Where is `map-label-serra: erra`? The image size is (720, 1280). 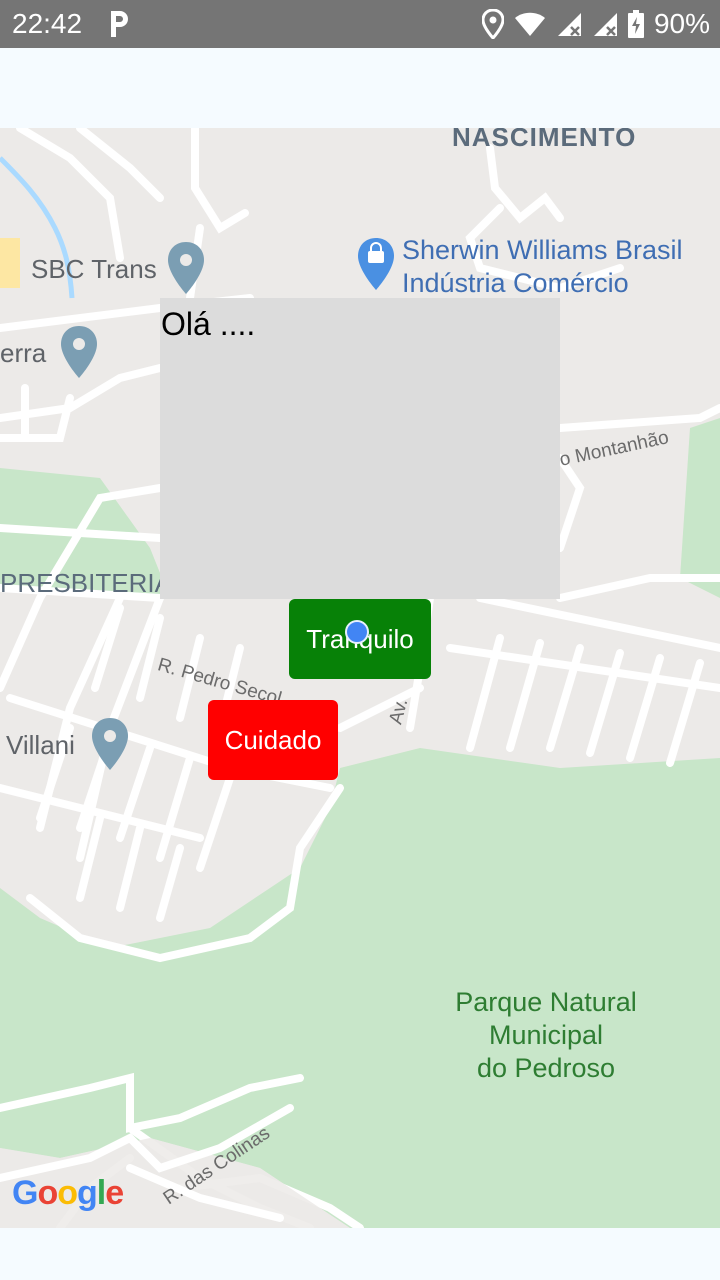 map-label-serra: erra is located at coordinates (23, 353).